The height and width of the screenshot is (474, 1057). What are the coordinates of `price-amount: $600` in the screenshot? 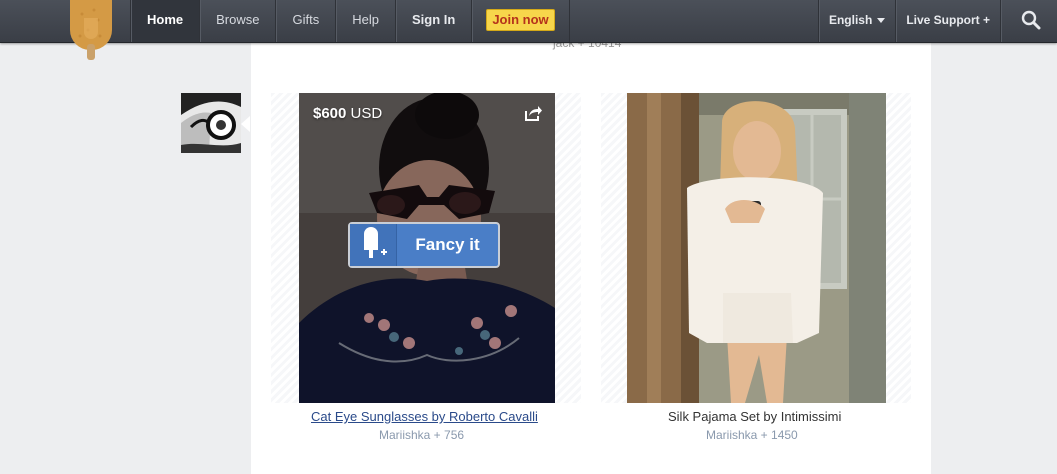 It's located at (330, 113).